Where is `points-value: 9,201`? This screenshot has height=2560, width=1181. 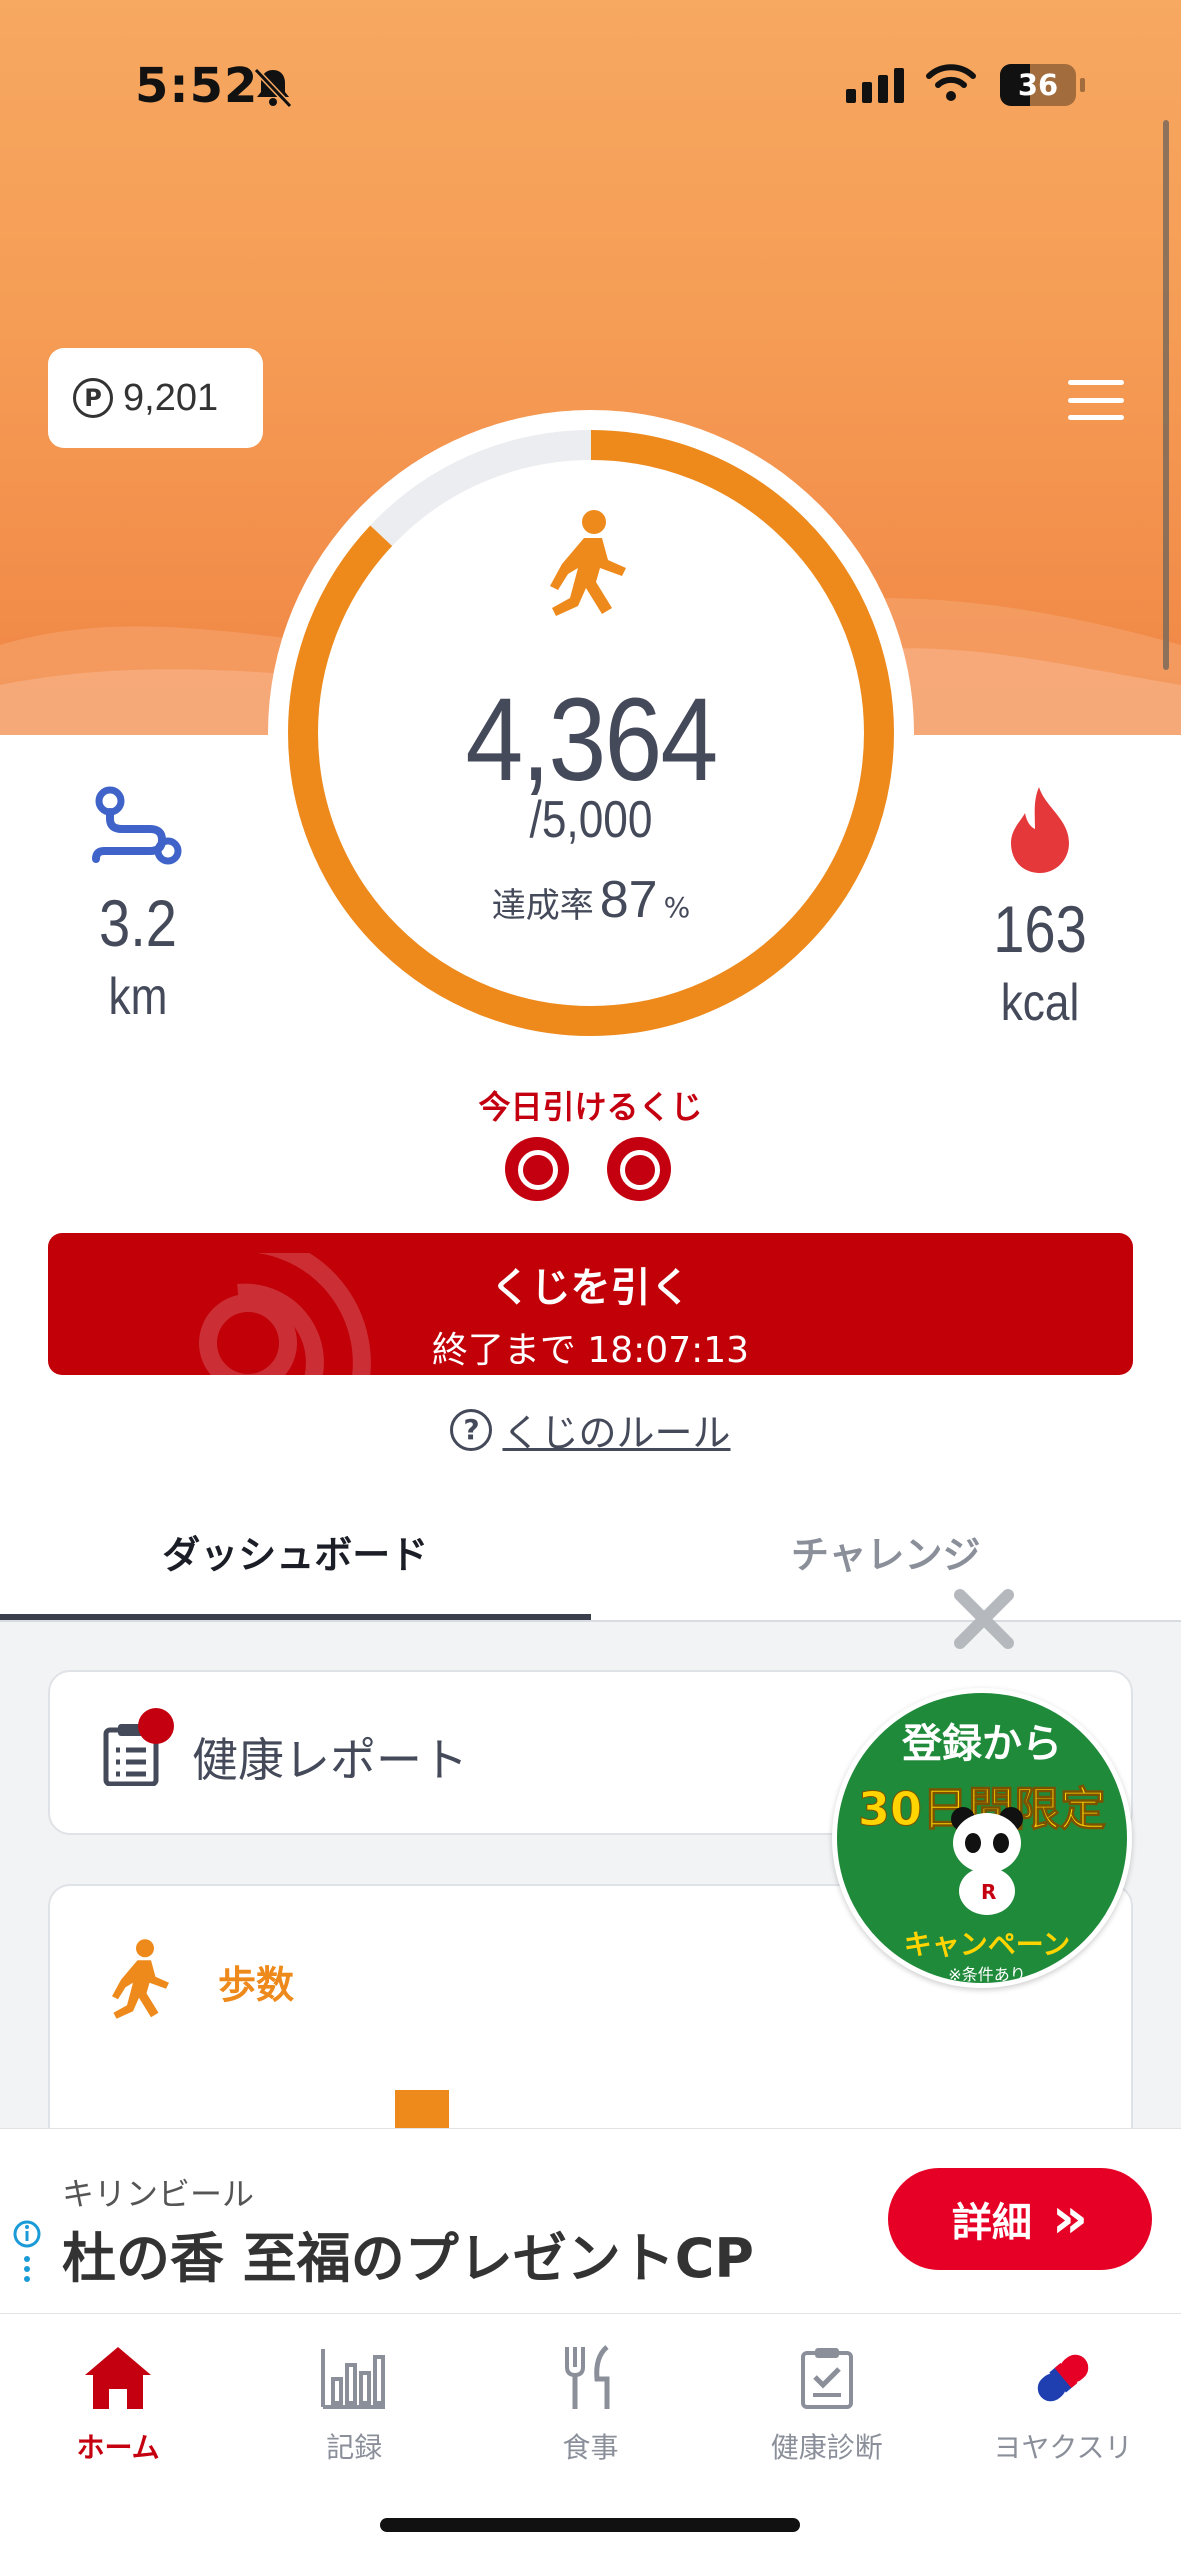 points-value: 9,201 is located at coordinates (171, 397).